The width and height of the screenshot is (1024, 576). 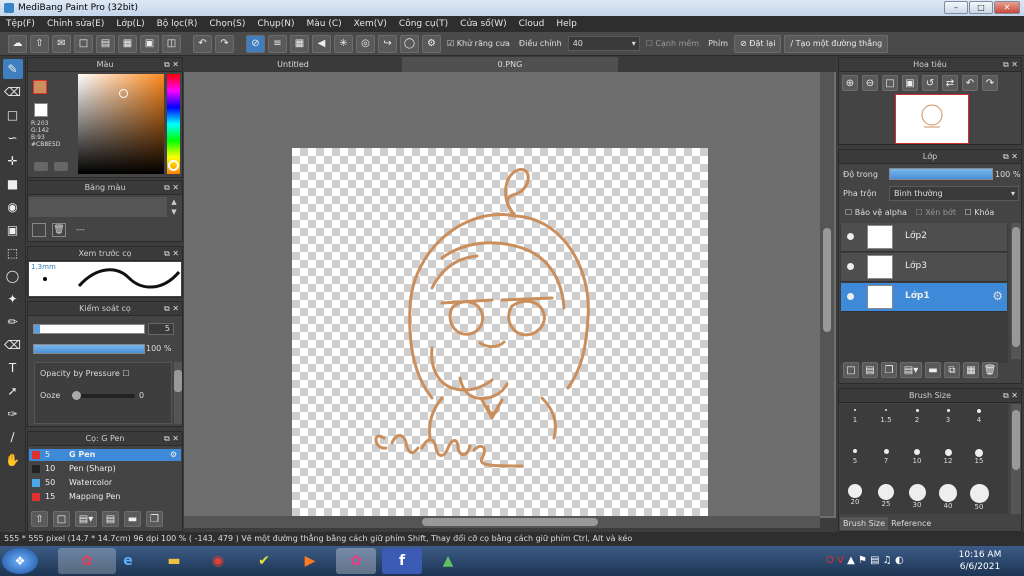 What do you see at coordinates (173, 455) in the screenshot?
I see `brush-settings-icon: ⚙` at bounding box center [173, 455].